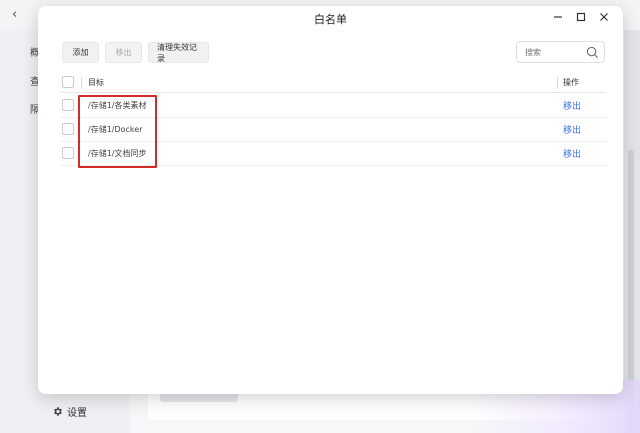 The image size is (640, 433). I want to click on minimize-icon, so click(558, 17).